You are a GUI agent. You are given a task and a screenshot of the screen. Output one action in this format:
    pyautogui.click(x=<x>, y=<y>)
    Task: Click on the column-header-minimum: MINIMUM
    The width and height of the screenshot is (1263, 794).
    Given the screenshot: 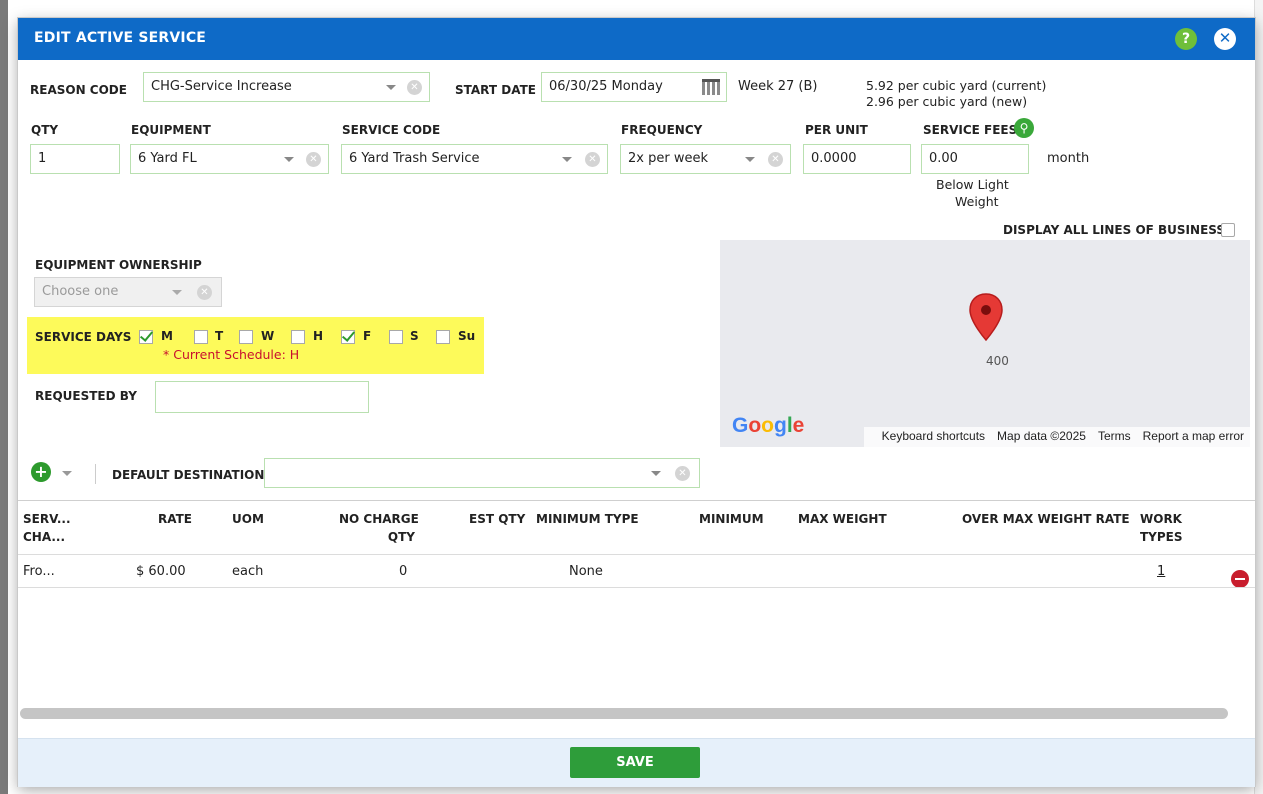 What is the action you would take?
    pyautogui.click(x=731, y=519)
    